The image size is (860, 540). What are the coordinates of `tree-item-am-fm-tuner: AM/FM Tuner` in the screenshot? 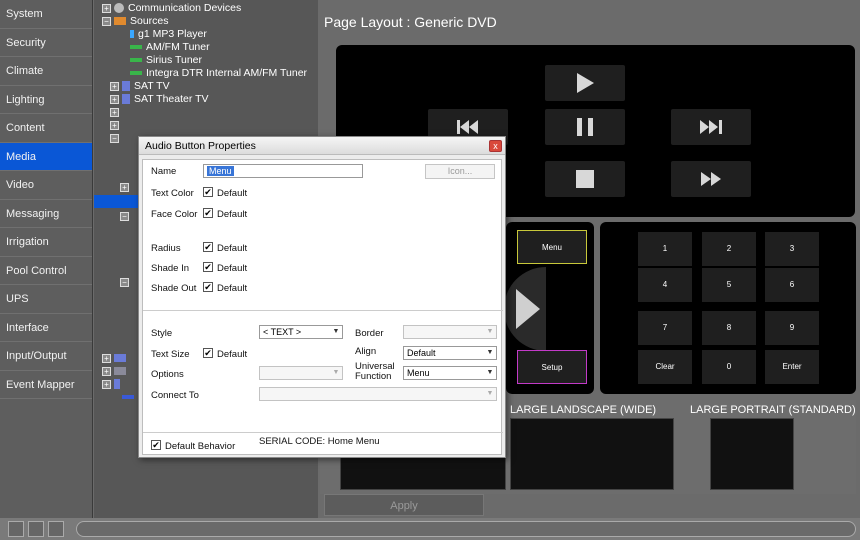 It's located at (170, 47).